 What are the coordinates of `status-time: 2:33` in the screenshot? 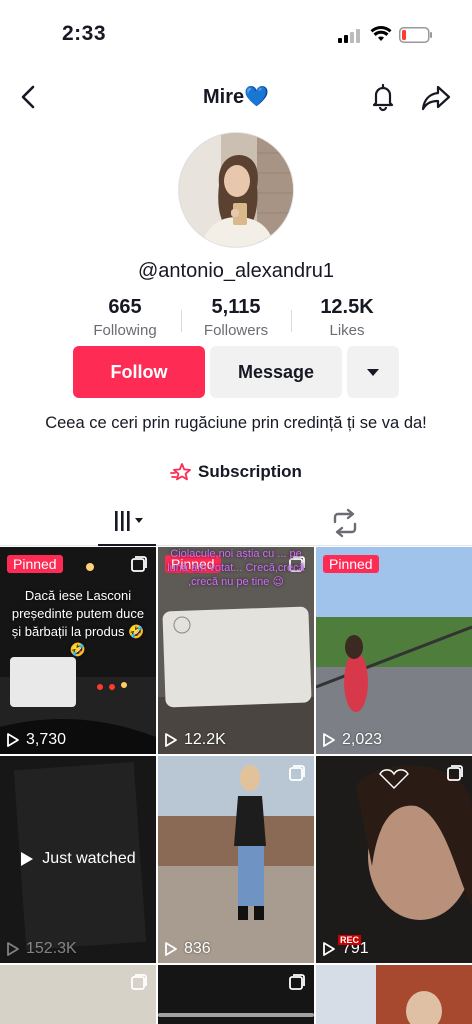 It's located at (84, 33).